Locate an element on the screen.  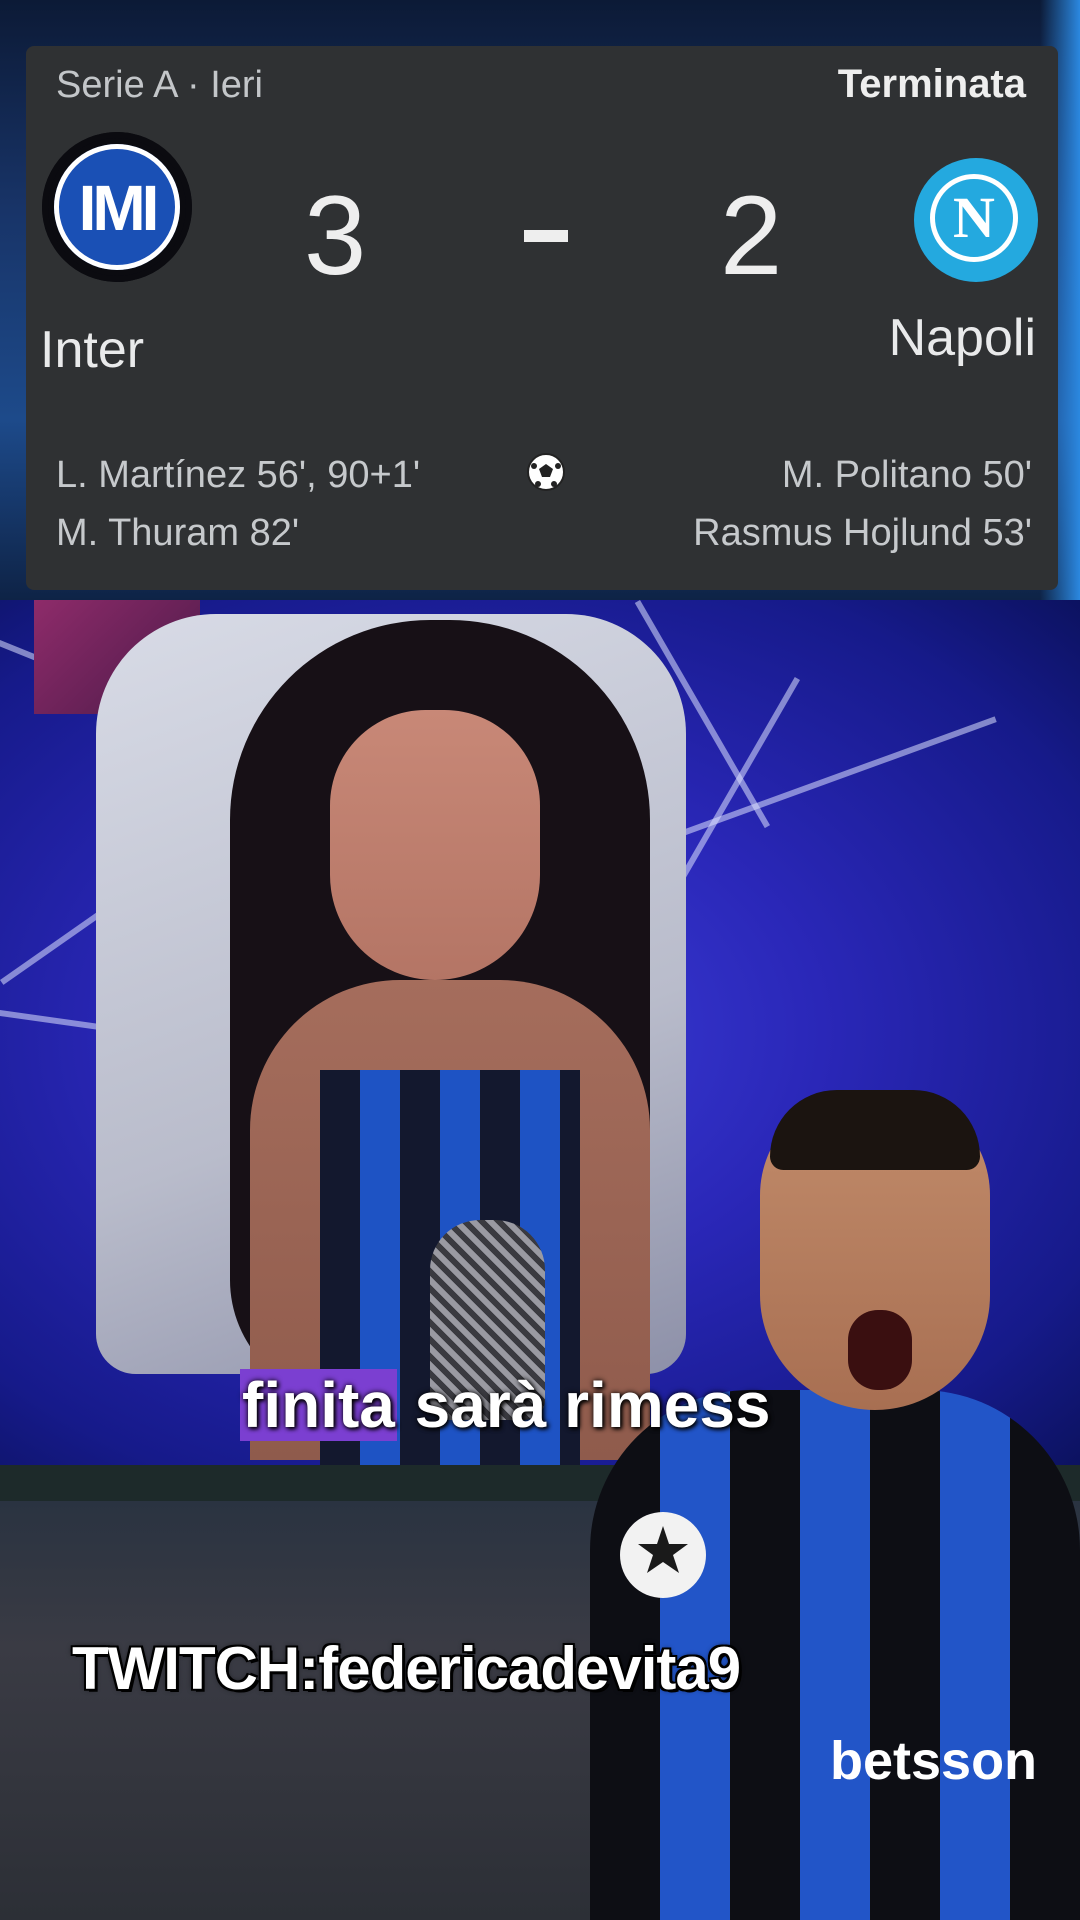
caption-text: sarà rimess is located at coordinates (583, 1405).